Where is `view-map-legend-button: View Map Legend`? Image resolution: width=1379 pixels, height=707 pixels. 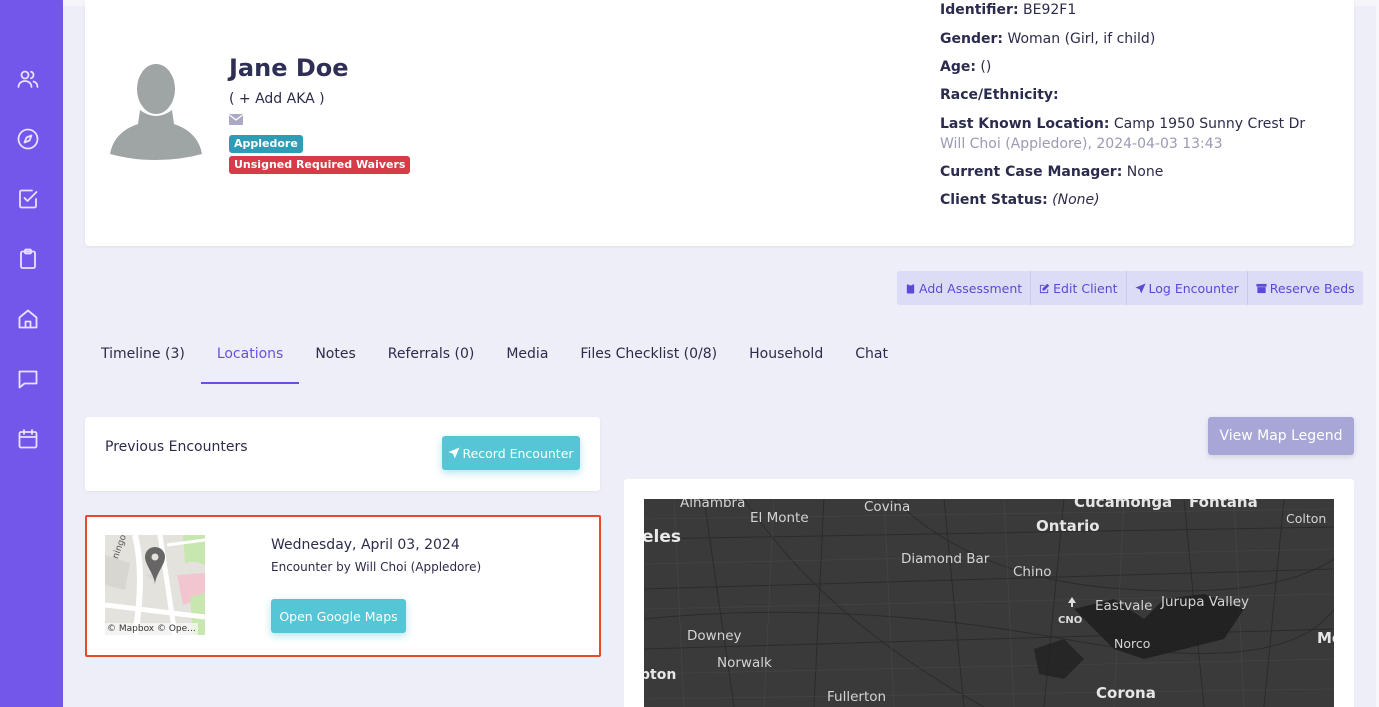 view-map-legend-button: View Map Legend is located at coordinates (1281, 436).